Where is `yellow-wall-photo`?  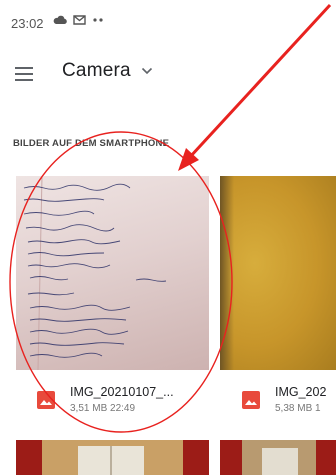
yellow-wall-photo is located at coordinates (227, 273).